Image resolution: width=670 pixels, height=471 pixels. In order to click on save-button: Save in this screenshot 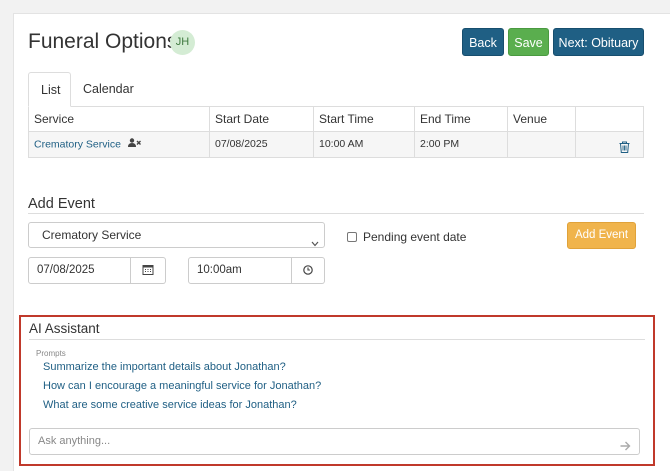, I will do `click(528, 42)`.